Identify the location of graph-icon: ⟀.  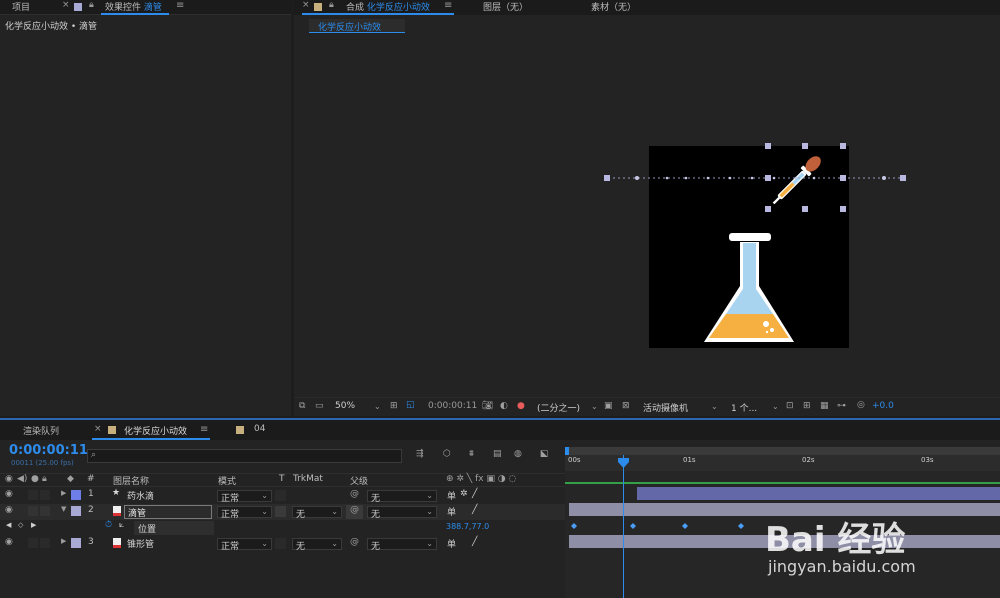
(121, 525).